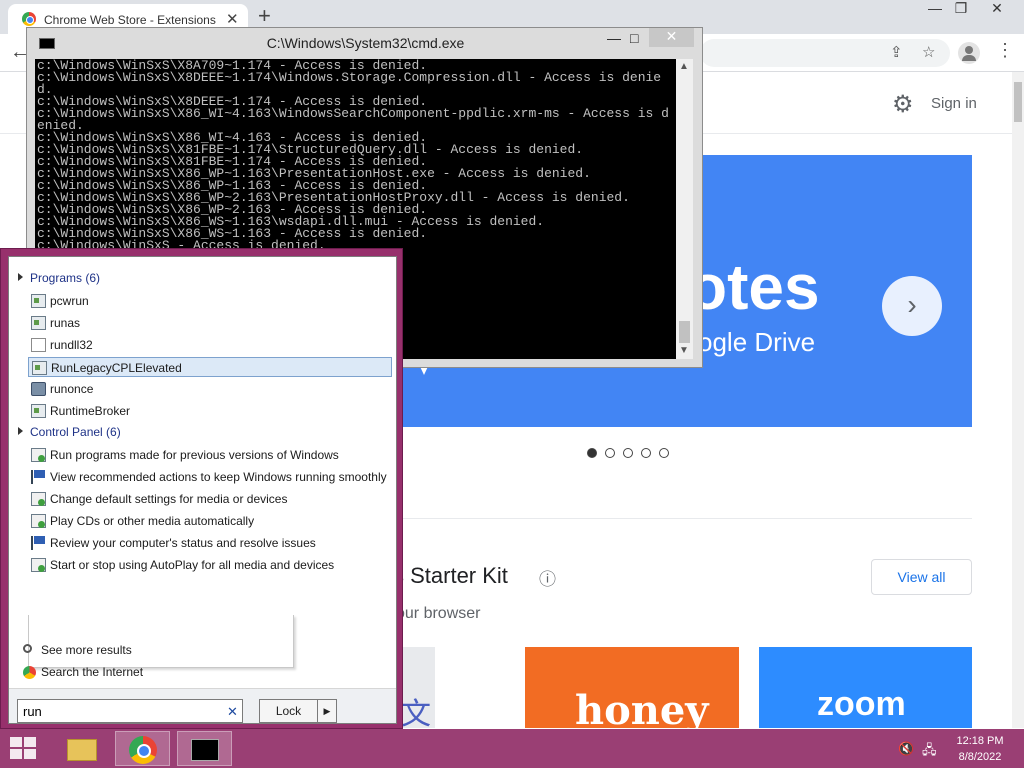  Describe the element at coordinates (1005, 50) in the screenshot. I see `chrome-menu-icon: ⋮` at that location.